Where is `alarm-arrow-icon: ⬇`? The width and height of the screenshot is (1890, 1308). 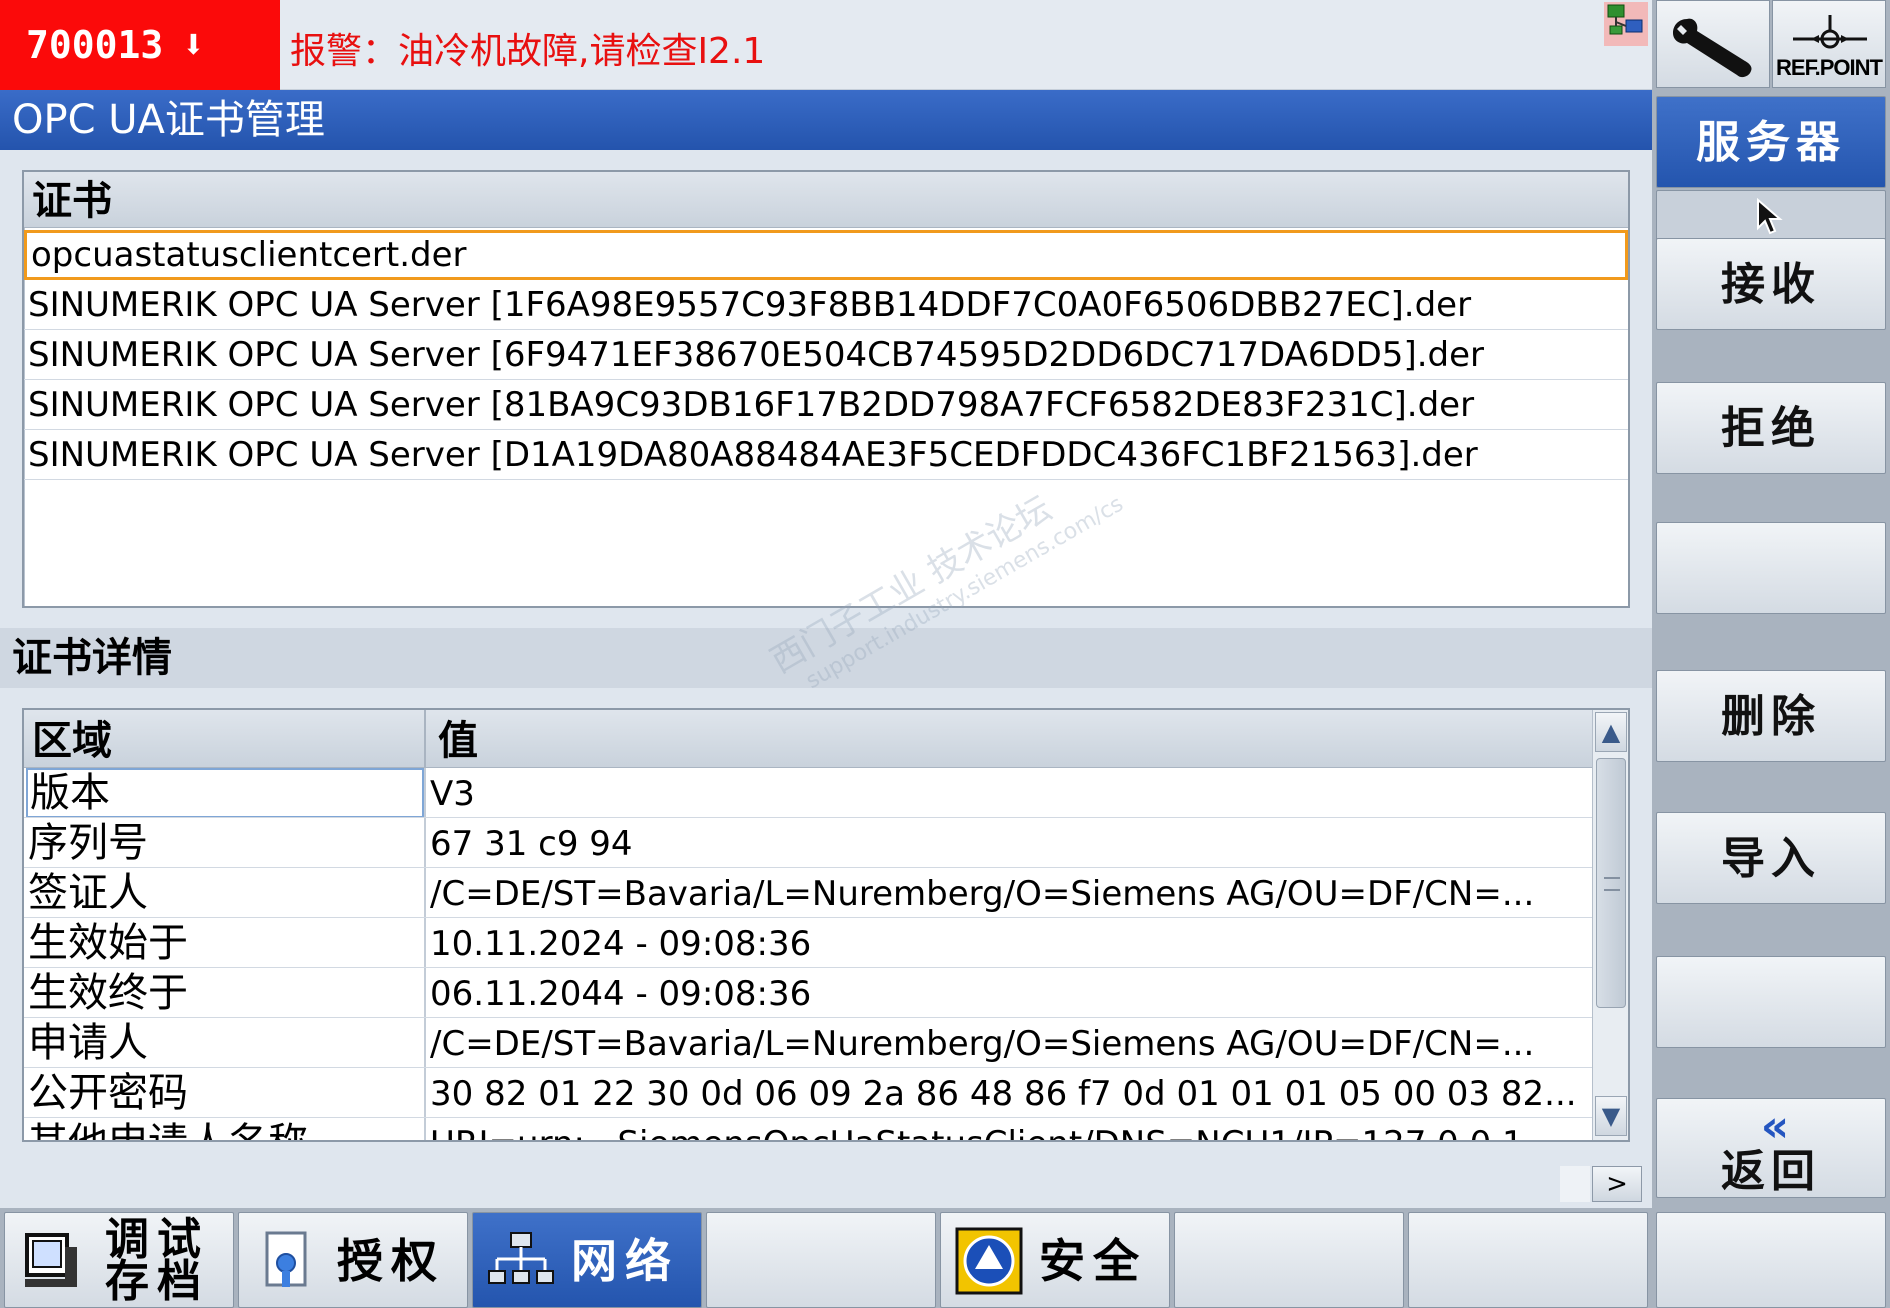
alarm-arrow-icon: ⬇ is located at coordinates (193, 45).